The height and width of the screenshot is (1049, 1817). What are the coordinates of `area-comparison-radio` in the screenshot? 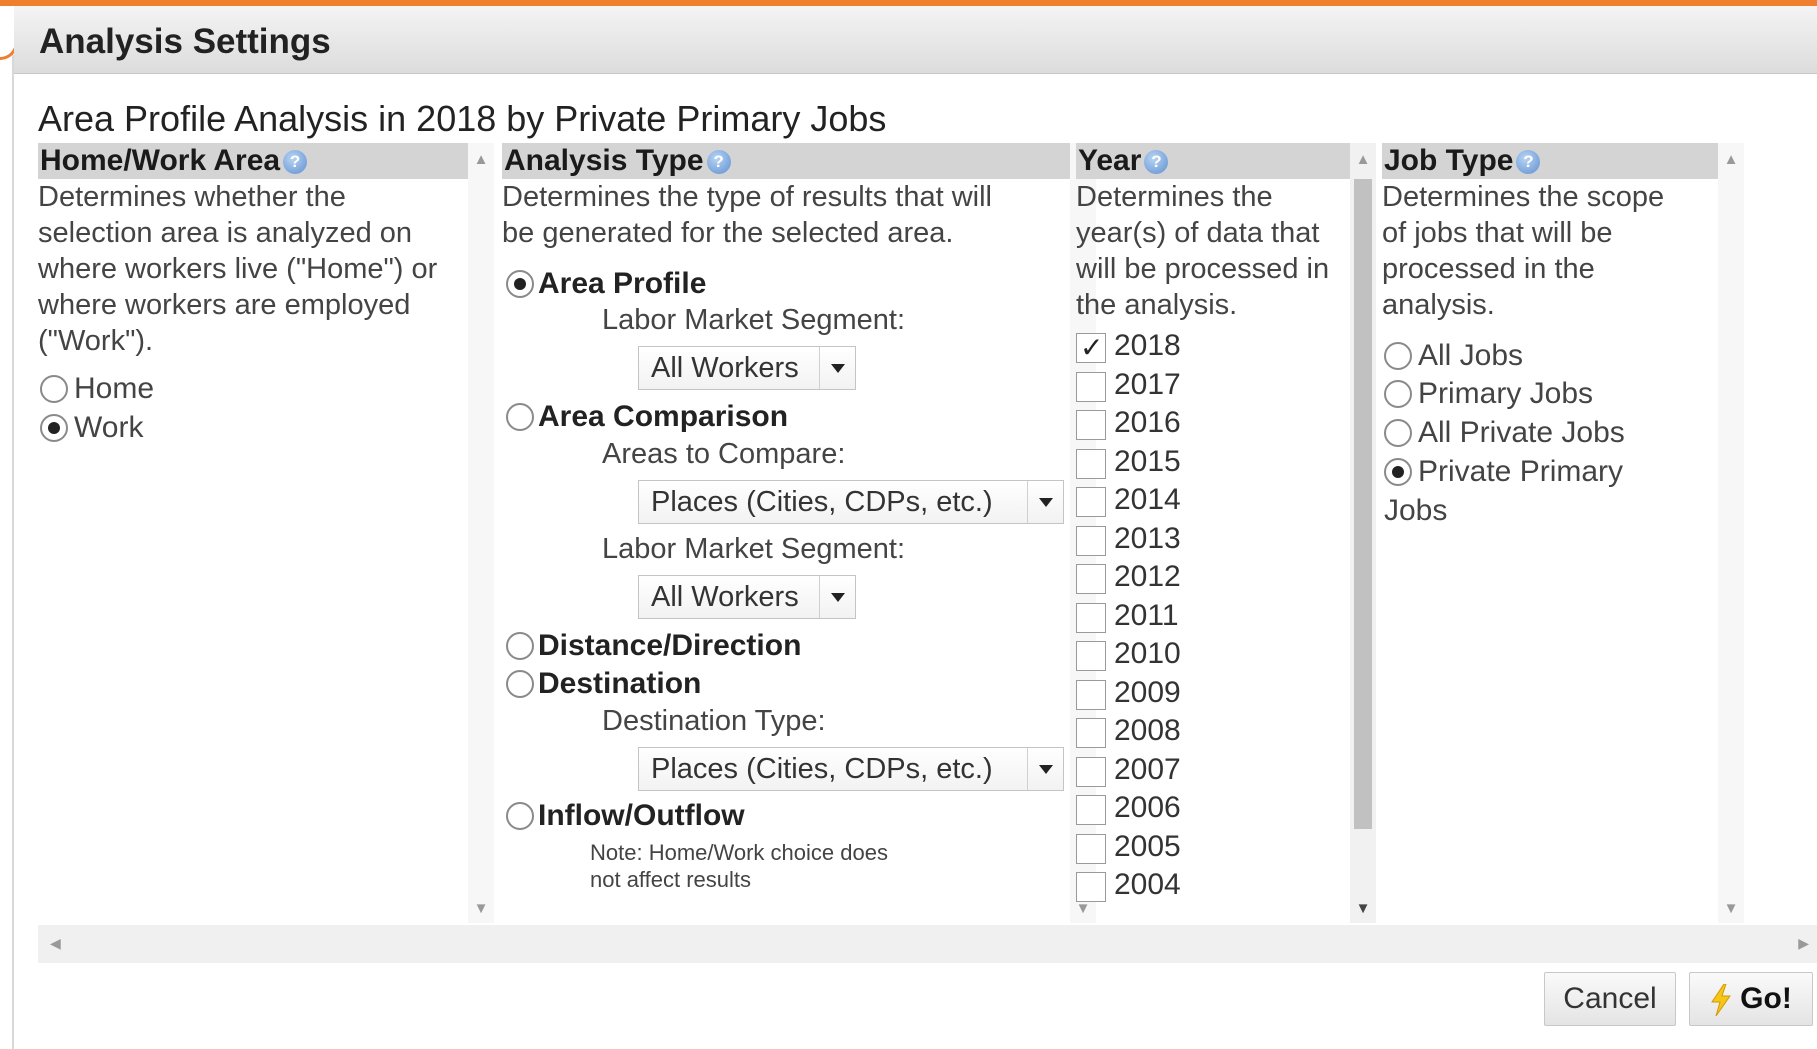 It's located at (520, 417).